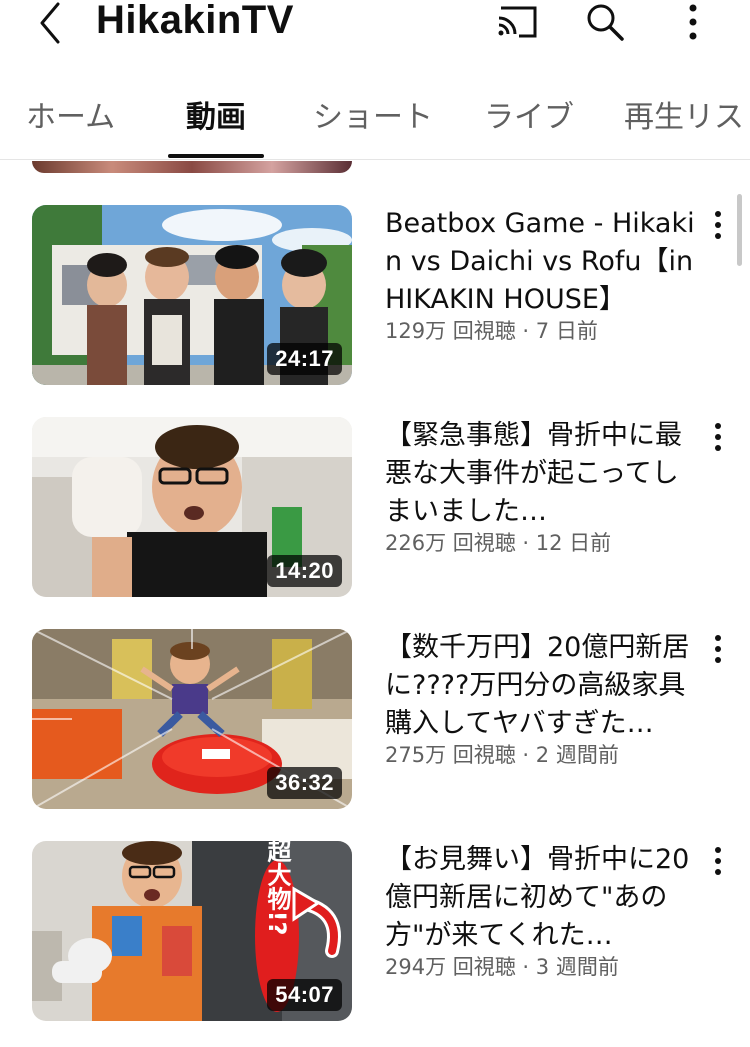  What do you see at coordinates (70, 114) in the screenshot?
I see `tab-home: ホーム` at bounding box center [70, 114].